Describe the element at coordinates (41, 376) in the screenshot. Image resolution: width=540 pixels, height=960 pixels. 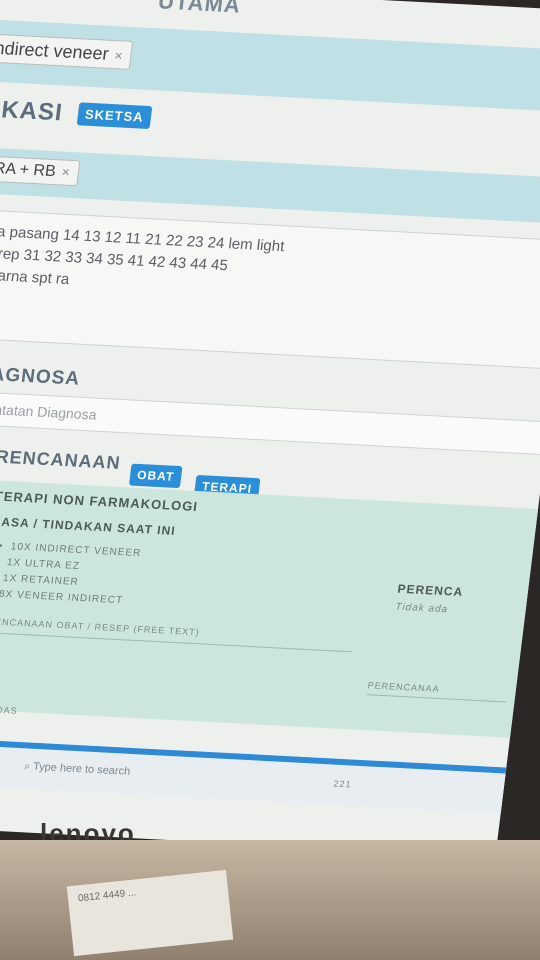
I see `diagnosa-title: DIAGNOSA` at that location.